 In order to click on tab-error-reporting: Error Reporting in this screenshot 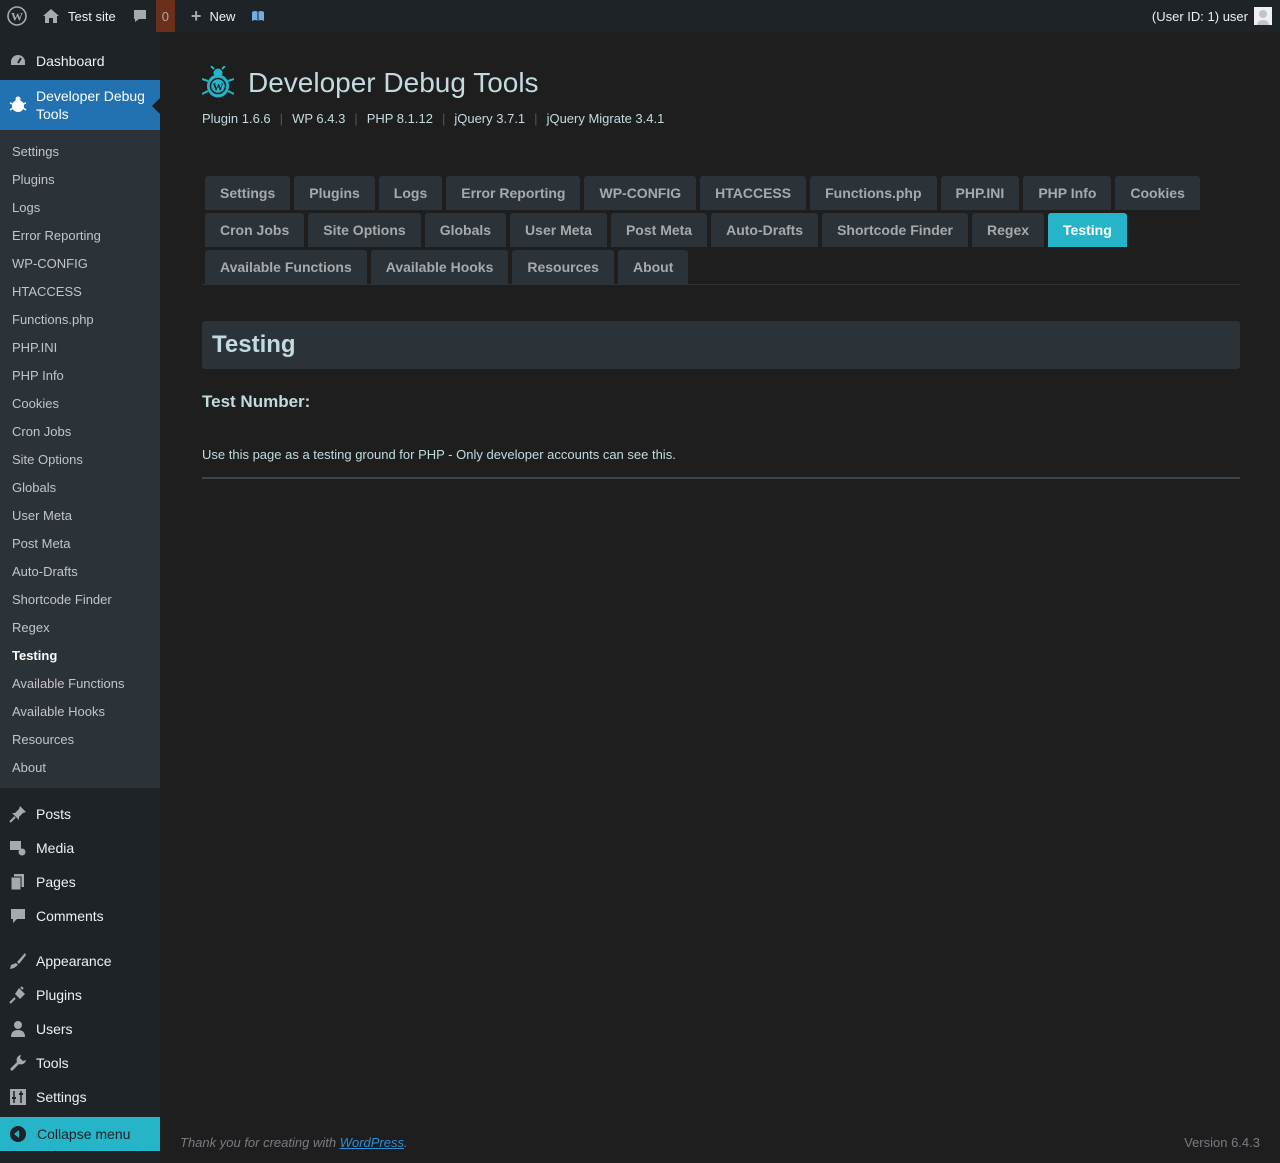, I will do `click(513, 193)`.